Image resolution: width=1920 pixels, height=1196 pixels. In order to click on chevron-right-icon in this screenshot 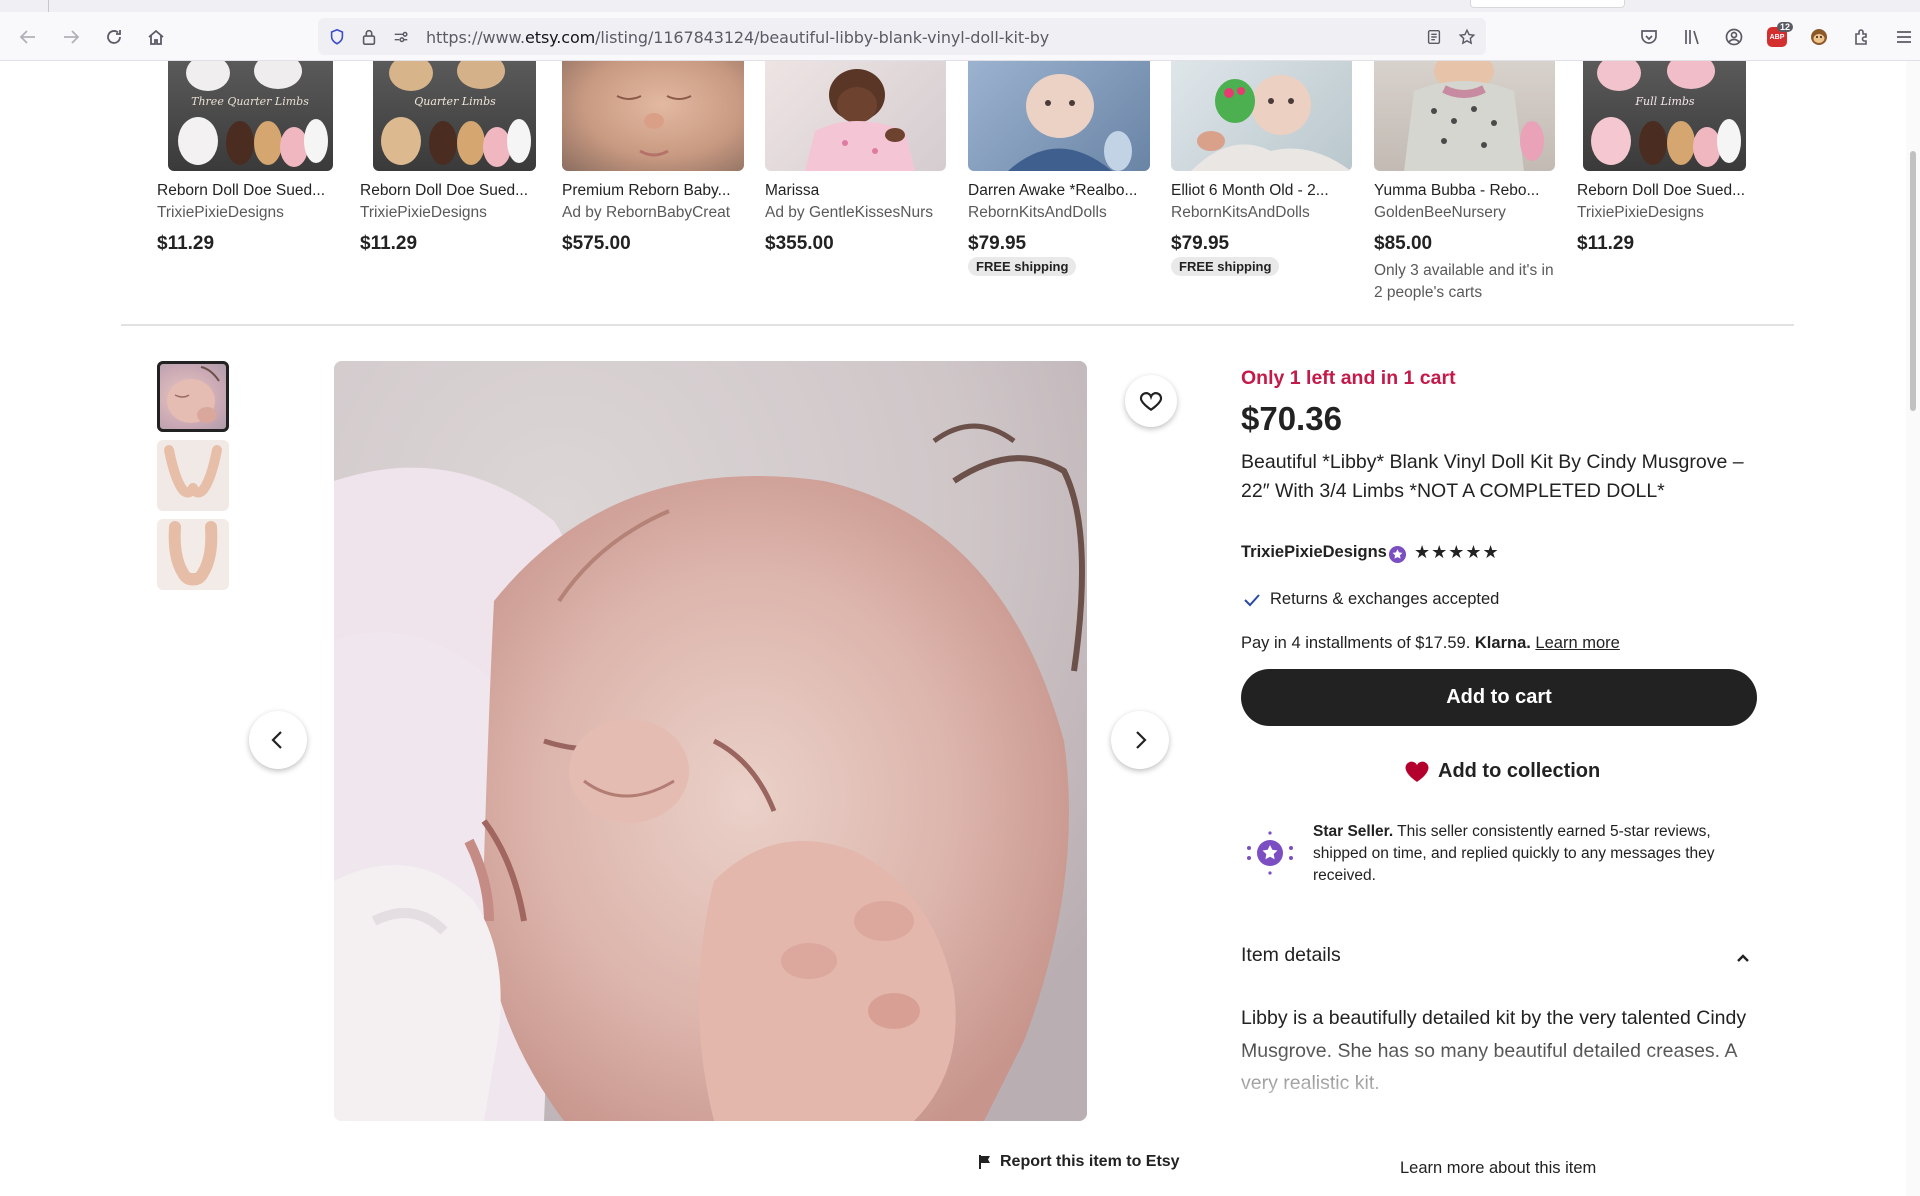, I will do `click(1141, 740)`.